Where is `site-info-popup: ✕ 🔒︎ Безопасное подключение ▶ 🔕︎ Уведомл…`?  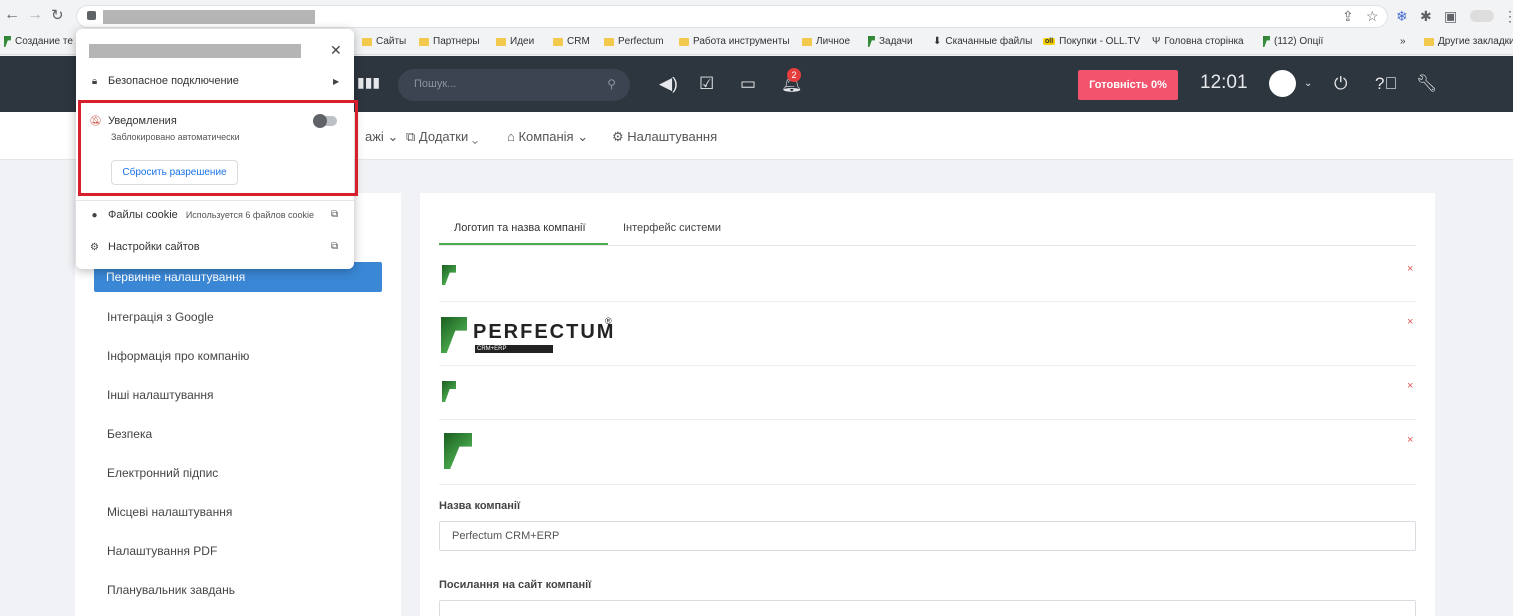 site-info-popup: ✕ 🔒︎ Безопасное подключение ▶ 🔕︎ Уведомл… is located at coordinates (217, 149).